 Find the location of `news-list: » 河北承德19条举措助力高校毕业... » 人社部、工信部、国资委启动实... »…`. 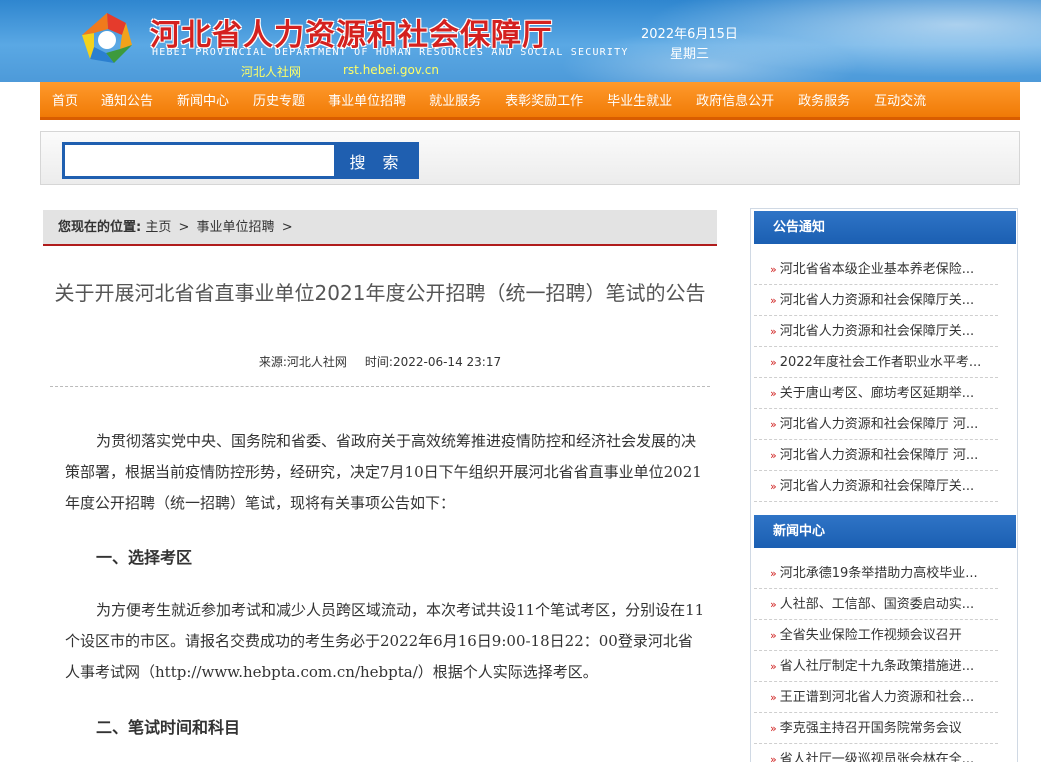

news-list: » 河北承德19条举措助力高校毕业... » 人社部、工信部、国资委启动实... »… is located at coordinates (885, 660).